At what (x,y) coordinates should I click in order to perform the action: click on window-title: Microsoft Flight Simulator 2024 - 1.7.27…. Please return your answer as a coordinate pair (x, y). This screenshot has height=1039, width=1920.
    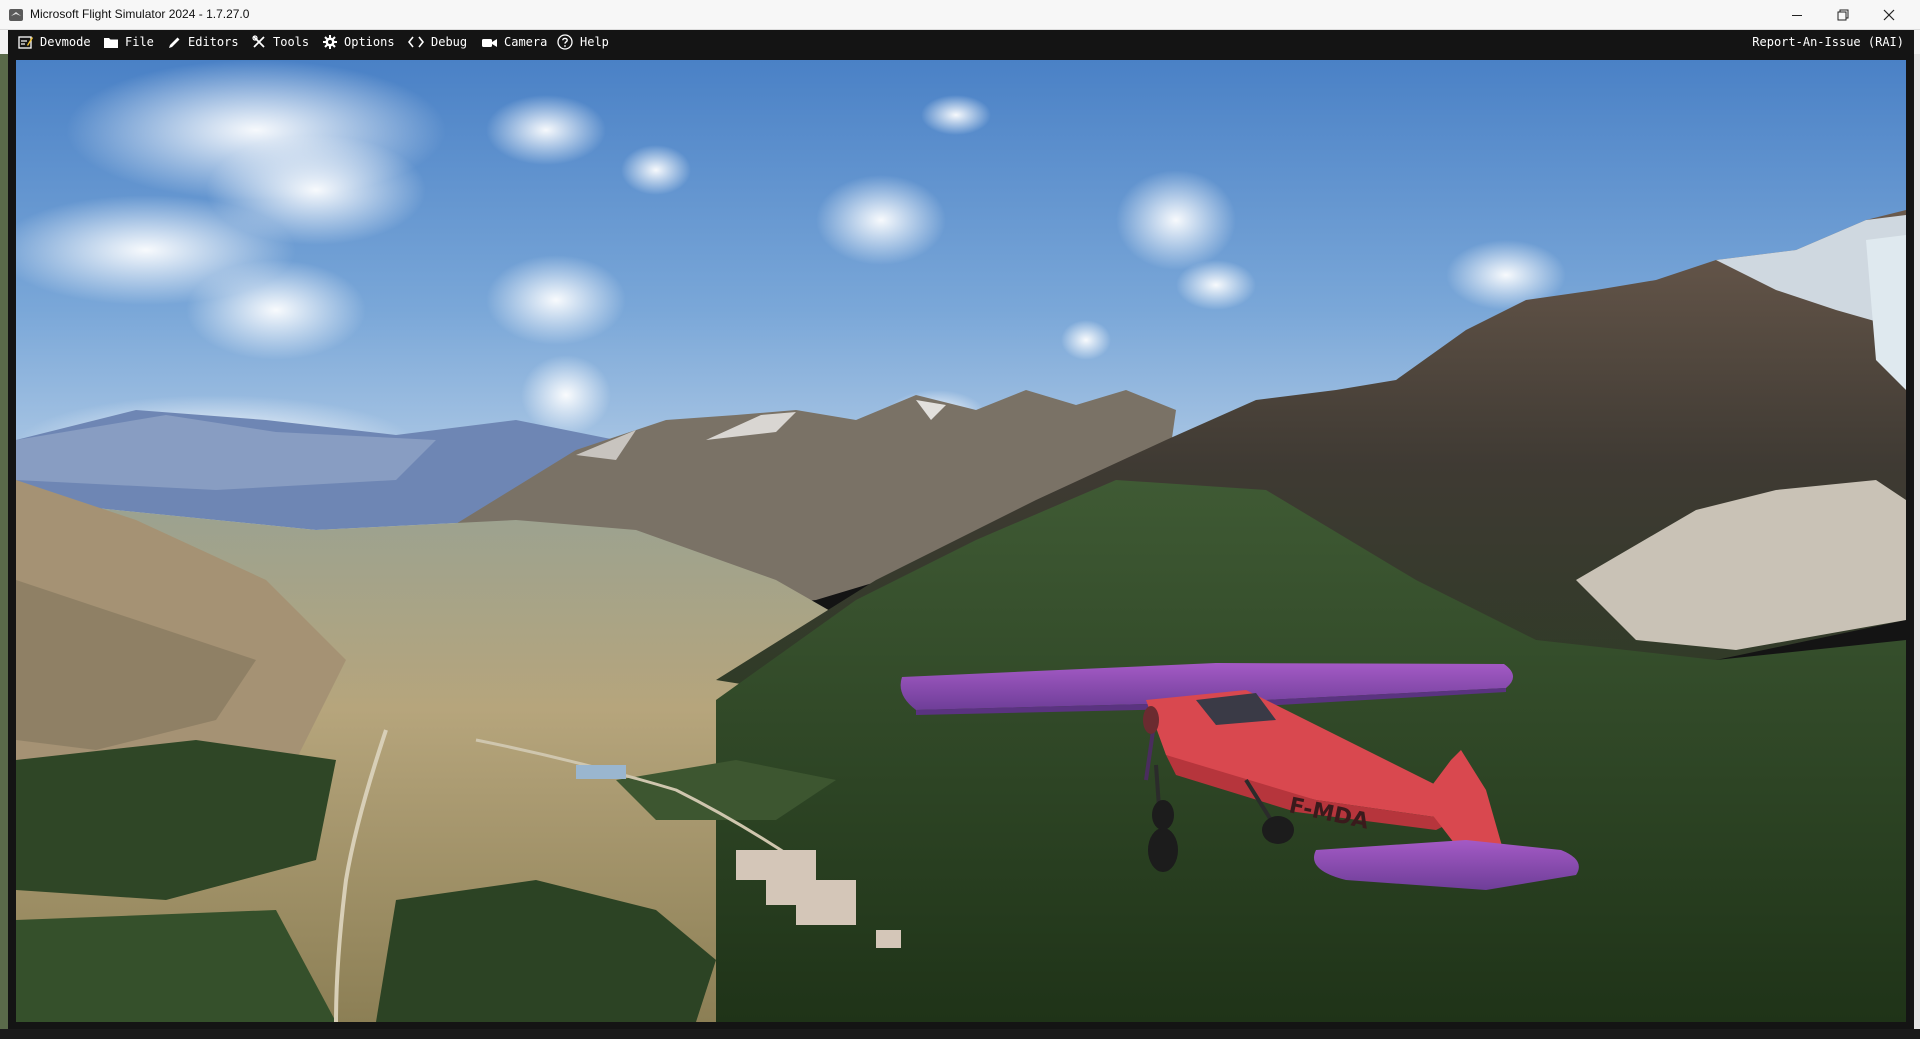
    Looking at the image, I should click on (140, 14).